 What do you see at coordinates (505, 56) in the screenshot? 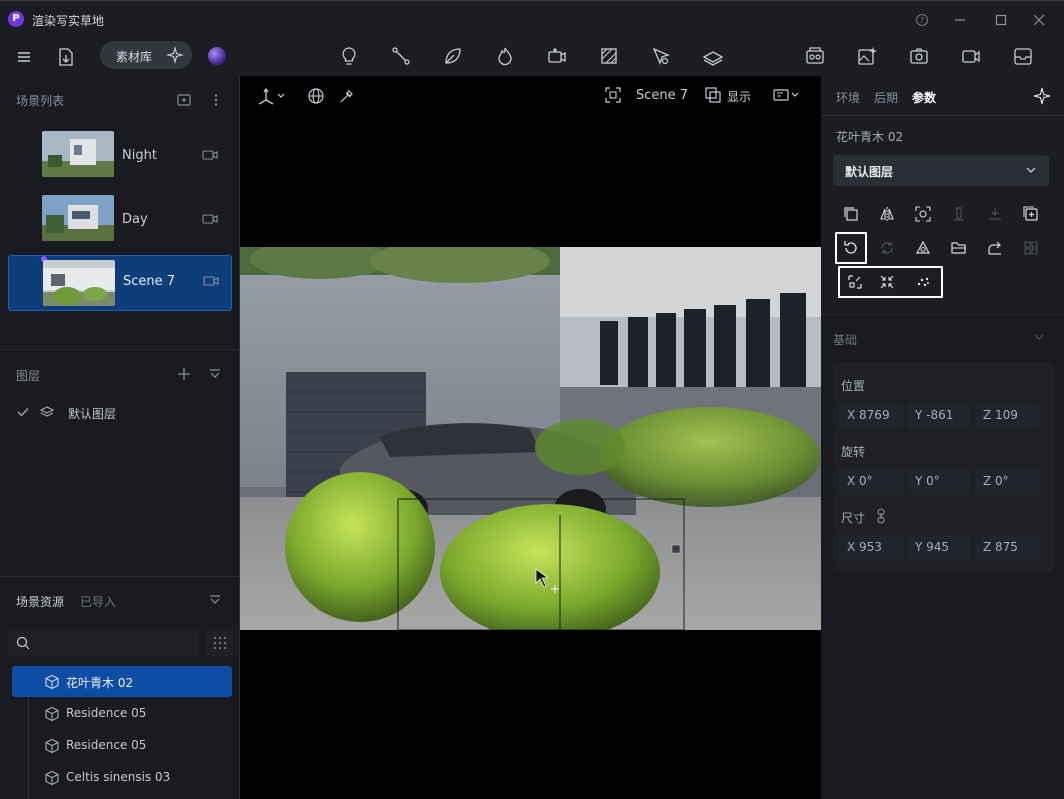
I see `fire-icon` at bounding box center [505, 56].